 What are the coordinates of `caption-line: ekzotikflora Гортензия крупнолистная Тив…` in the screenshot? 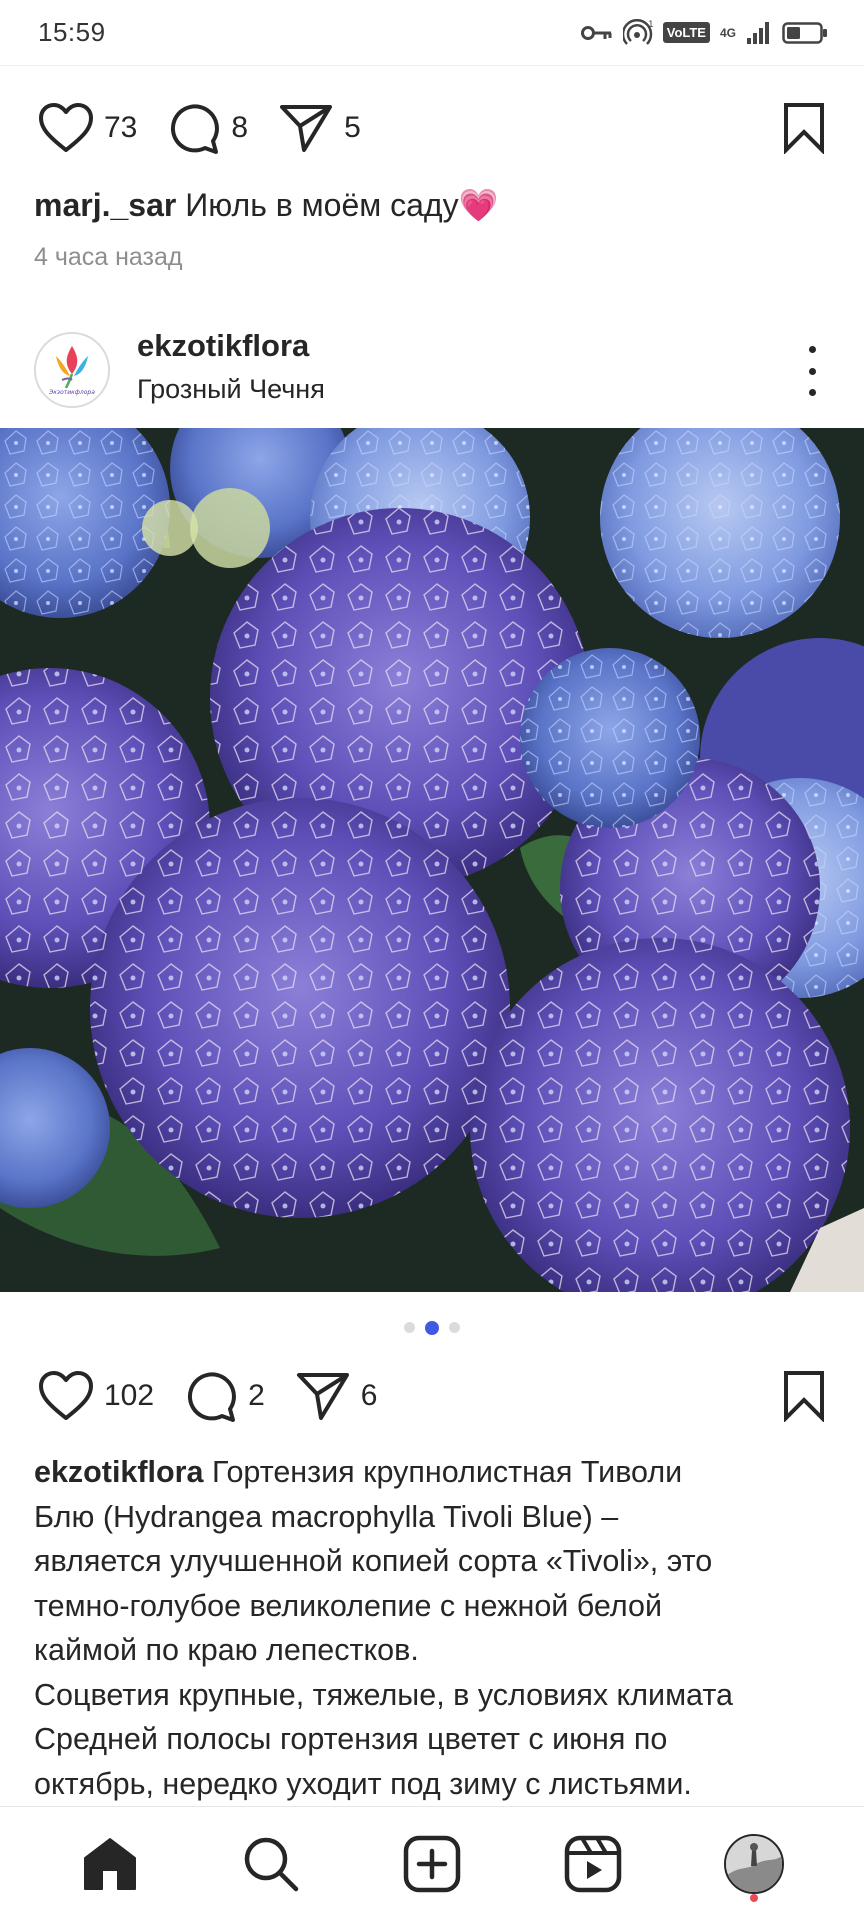 It's located at (358, 1472).